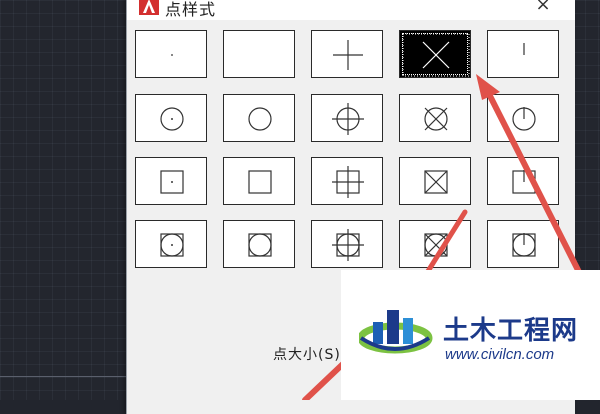  What do you see at coordinates (530, 177) in the screenshot?
I see `red-arrow-upper` at bounding box center [530, 177].